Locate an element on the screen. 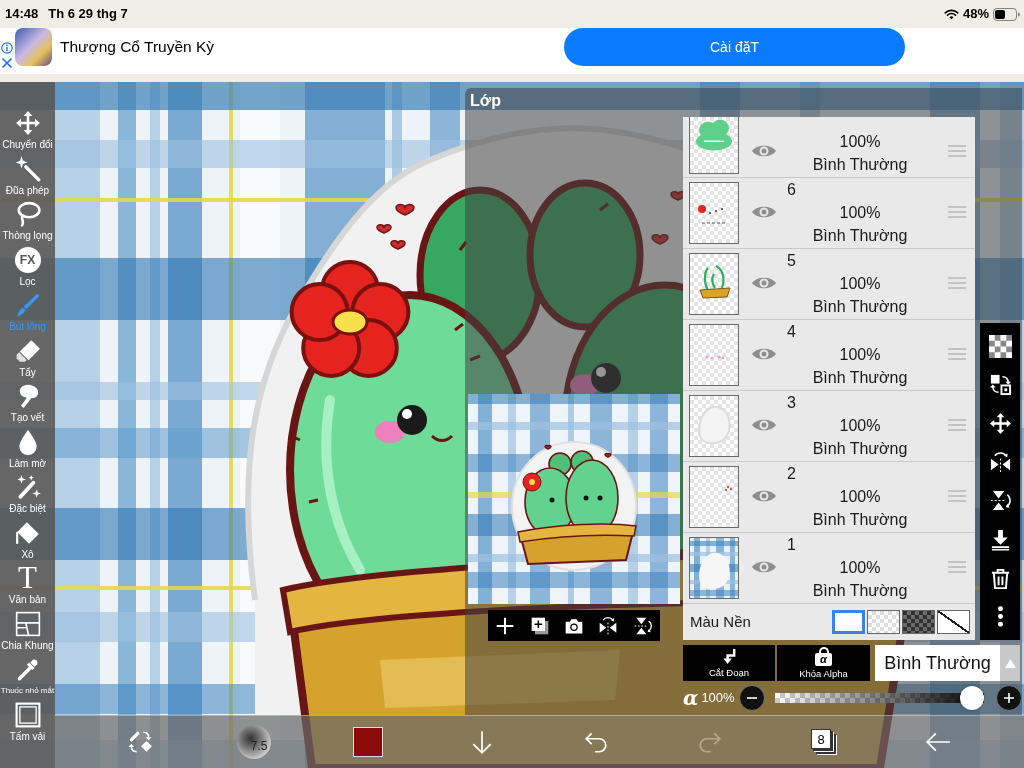 The height and width of the screenshot is (768, 1024). add-layer-icon is located at coordinates (539, 625).